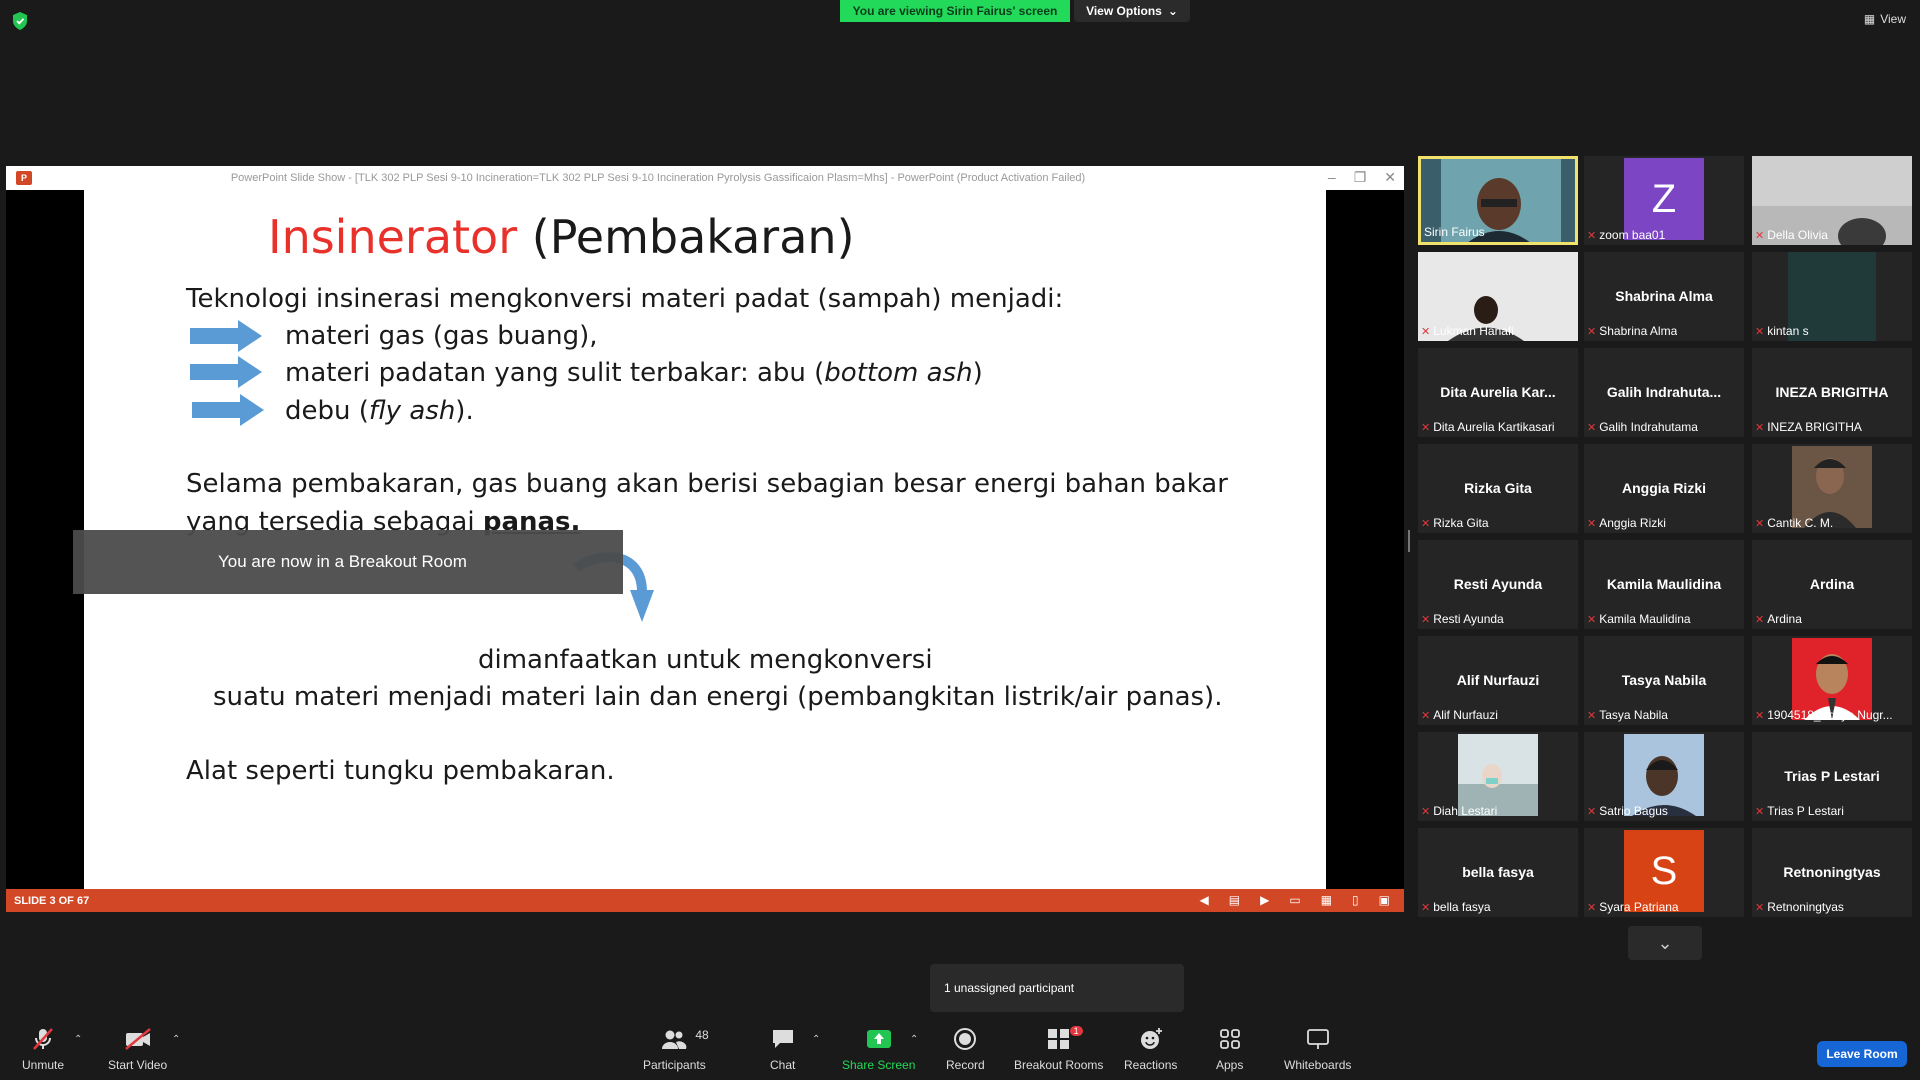 Image resolution: width=1920 pixels, height=1080 pixels. Describe the element at coordinates (1204, 900) in the screenshot. I see `previous-slide-icon: ◀` at that location.